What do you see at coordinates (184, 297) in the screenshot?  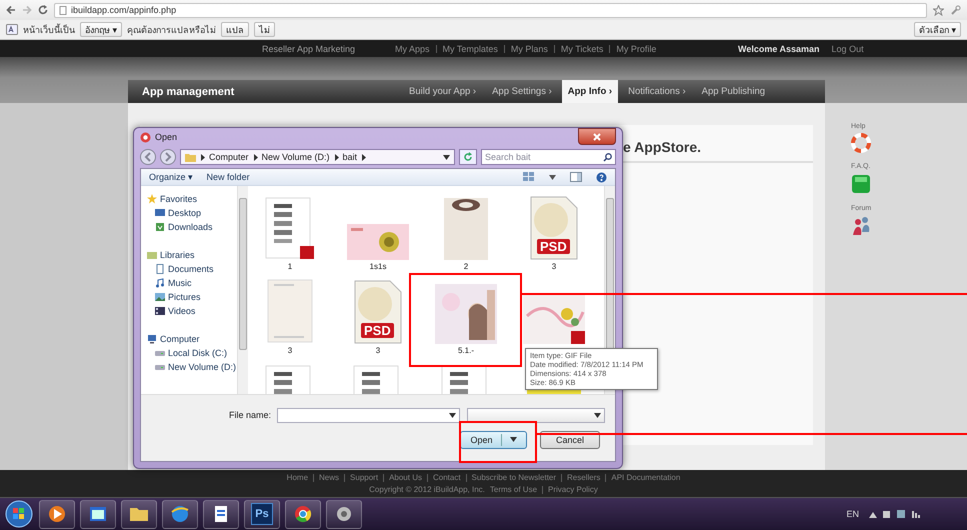 I see `nav-item: Pictures` at bounding box center [184, 297].